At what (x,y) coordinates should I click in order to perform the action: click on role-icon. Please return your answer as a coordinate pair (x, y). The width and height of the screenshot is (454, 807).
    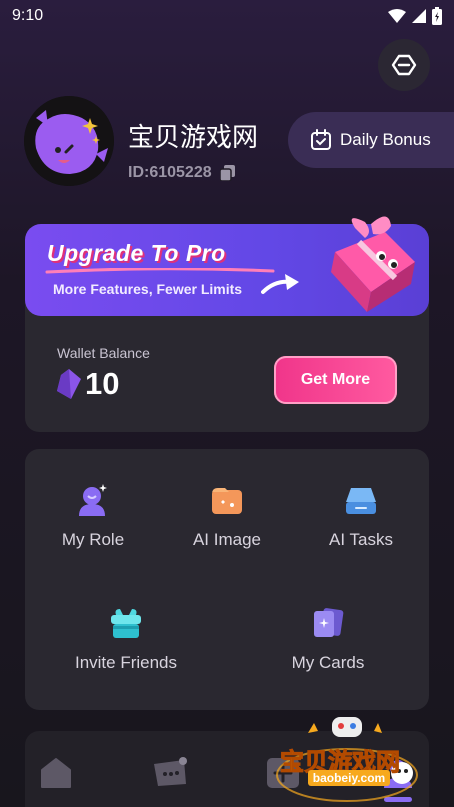
    Looking at the image, I should click on (93, 500).